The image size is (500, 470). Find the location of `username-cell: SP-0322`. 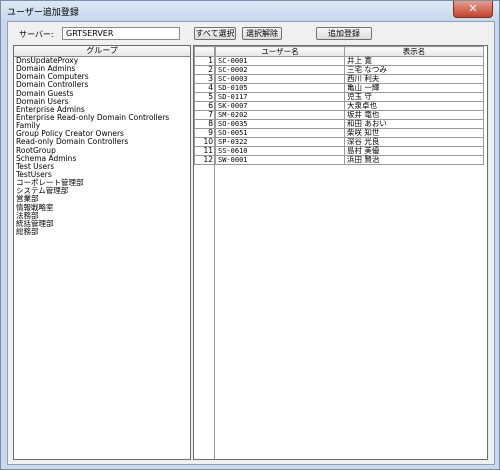

username-cell: SP-0322 is located at coordinates (280, 142).